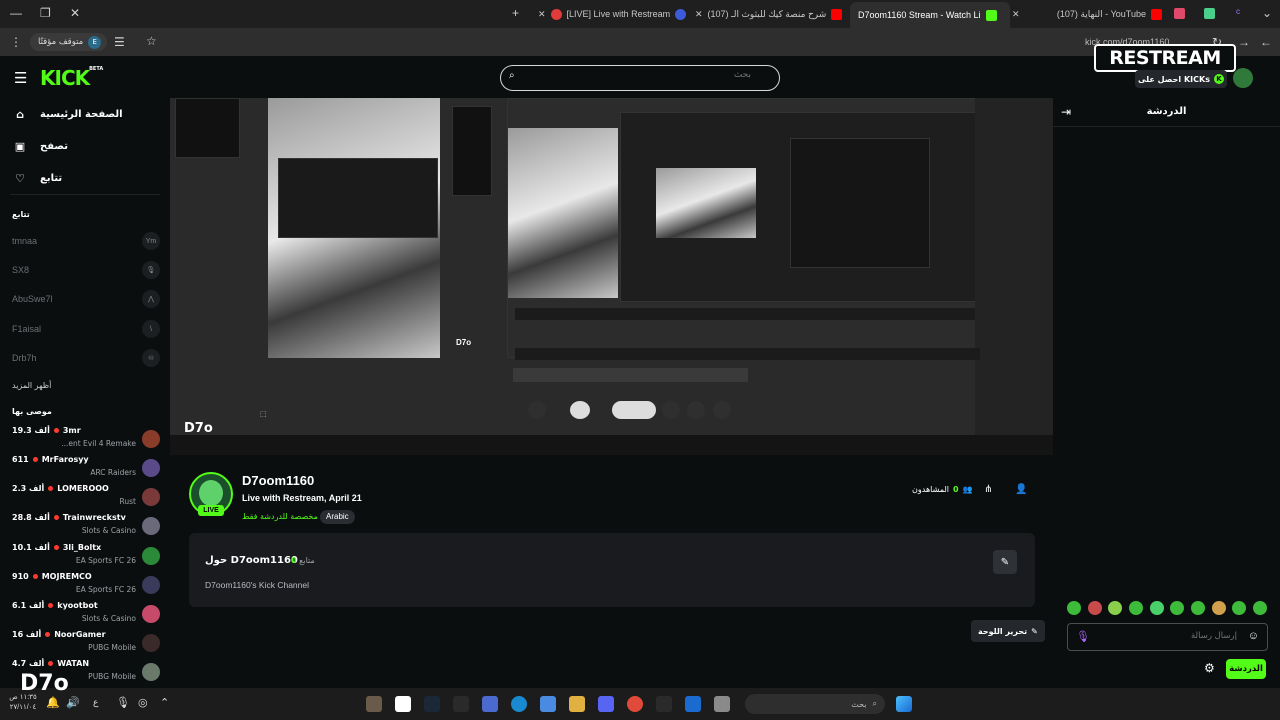 This screenshot has height=720, width=1280. What do you see at coordinates (38, 178) in the screenshot?
I see `sidebar-item-following: ♡ تتابع` at bounding box center [38, 178].